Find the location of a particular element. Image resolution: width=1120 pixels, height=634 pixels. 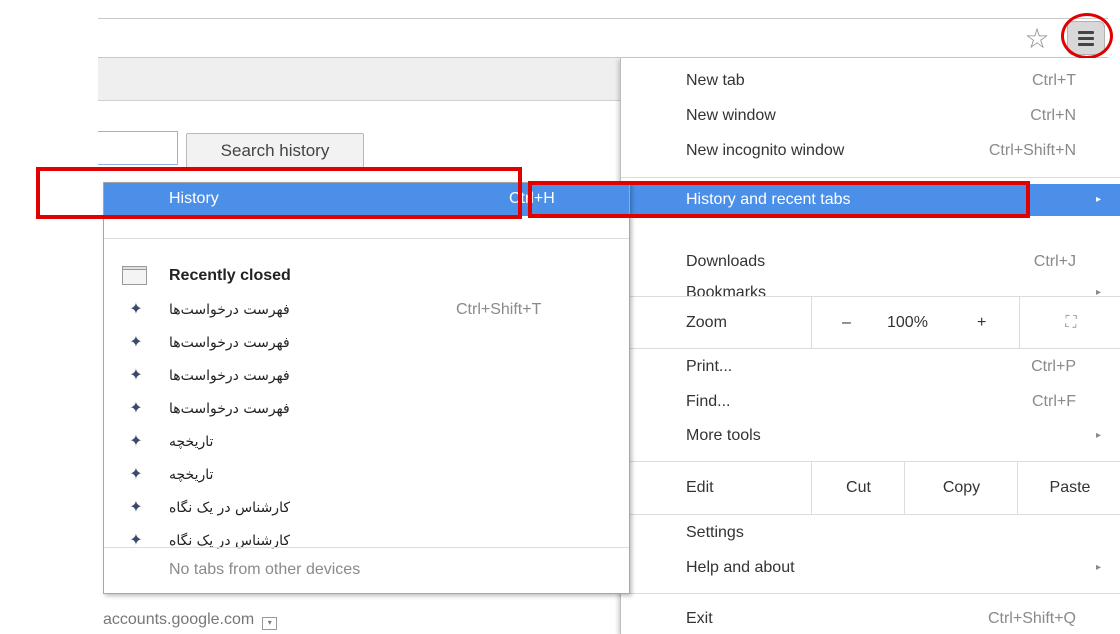

menu-item-label: Exit is located at coordinates (699, 618).